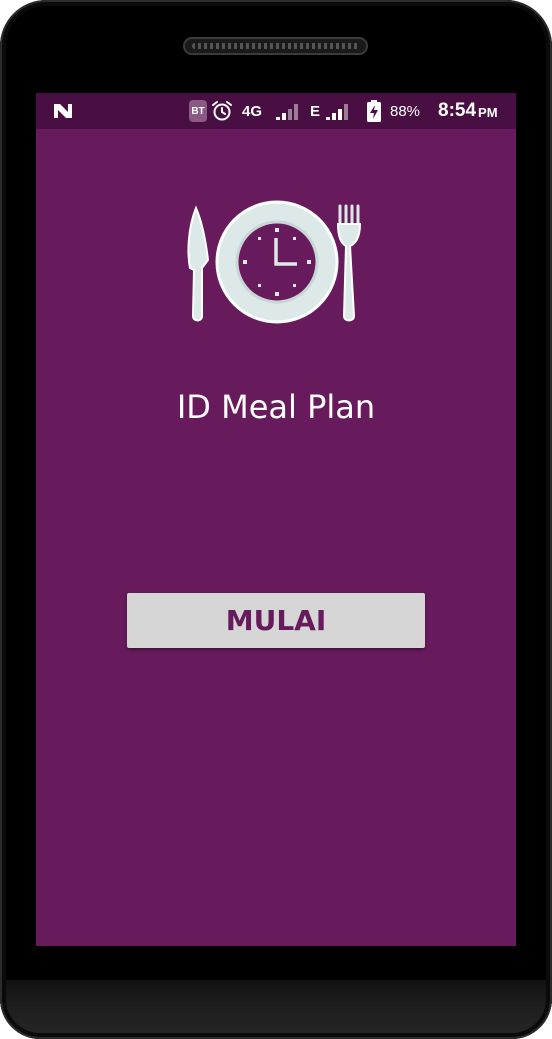 This screenshot has width=552, height=1039. I want to click on app-title: ID Meal Plan, so click(276, 407).